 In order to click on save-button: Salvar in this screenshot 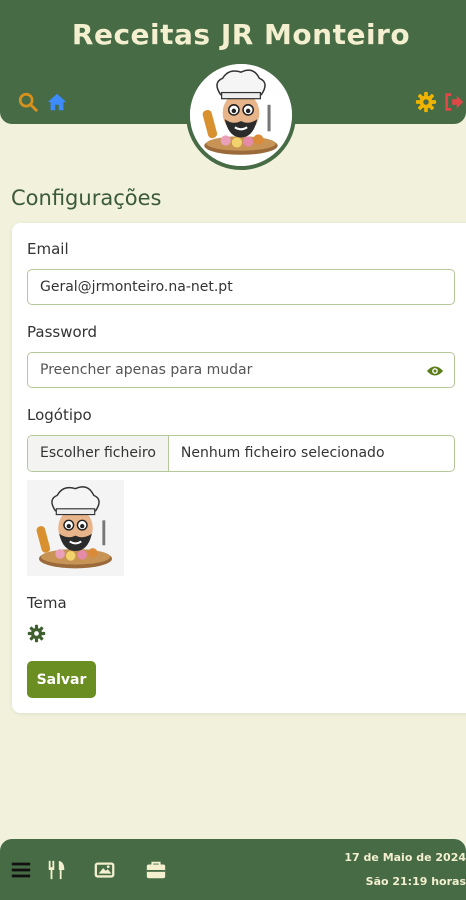, I will do `click(61, 679)`.